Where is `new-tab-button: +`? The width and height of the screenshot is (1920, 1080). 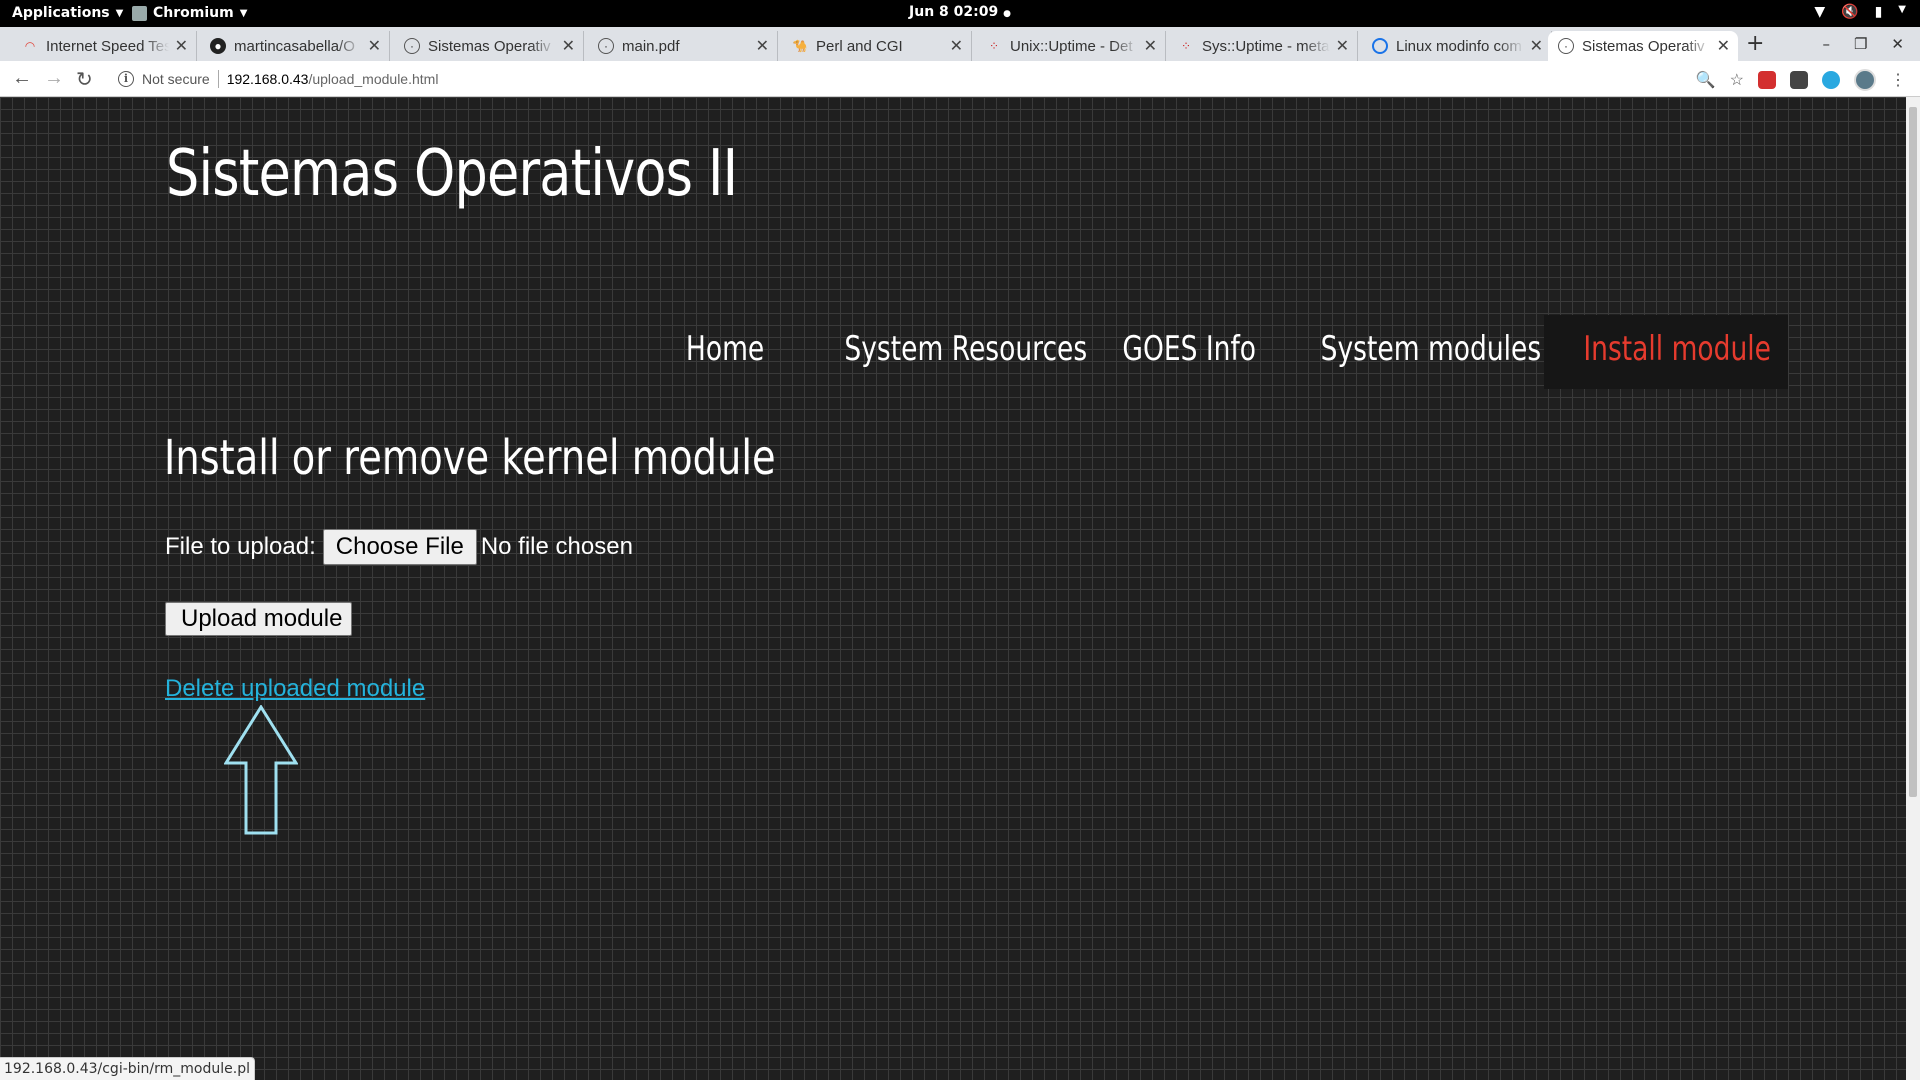
new-tab-button: + is located at coordinates (1755, 43).